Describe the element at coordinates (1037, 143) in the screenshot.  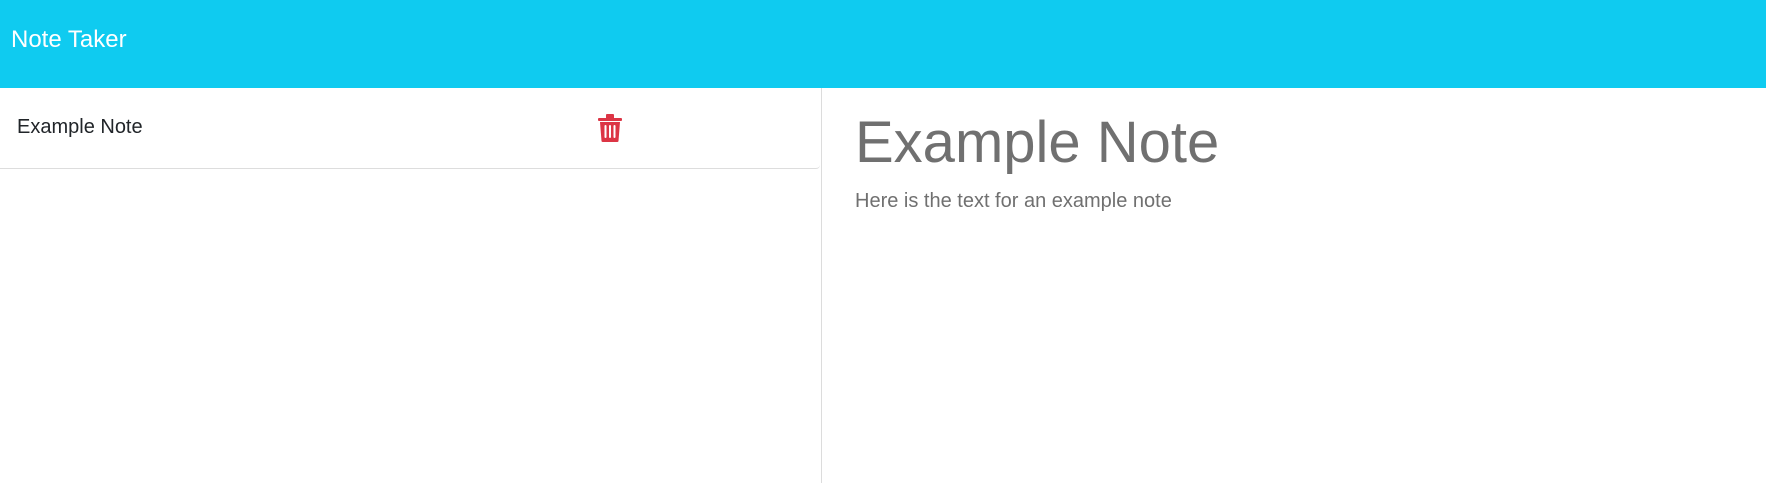
I see `note-title: Example Note` at that location.